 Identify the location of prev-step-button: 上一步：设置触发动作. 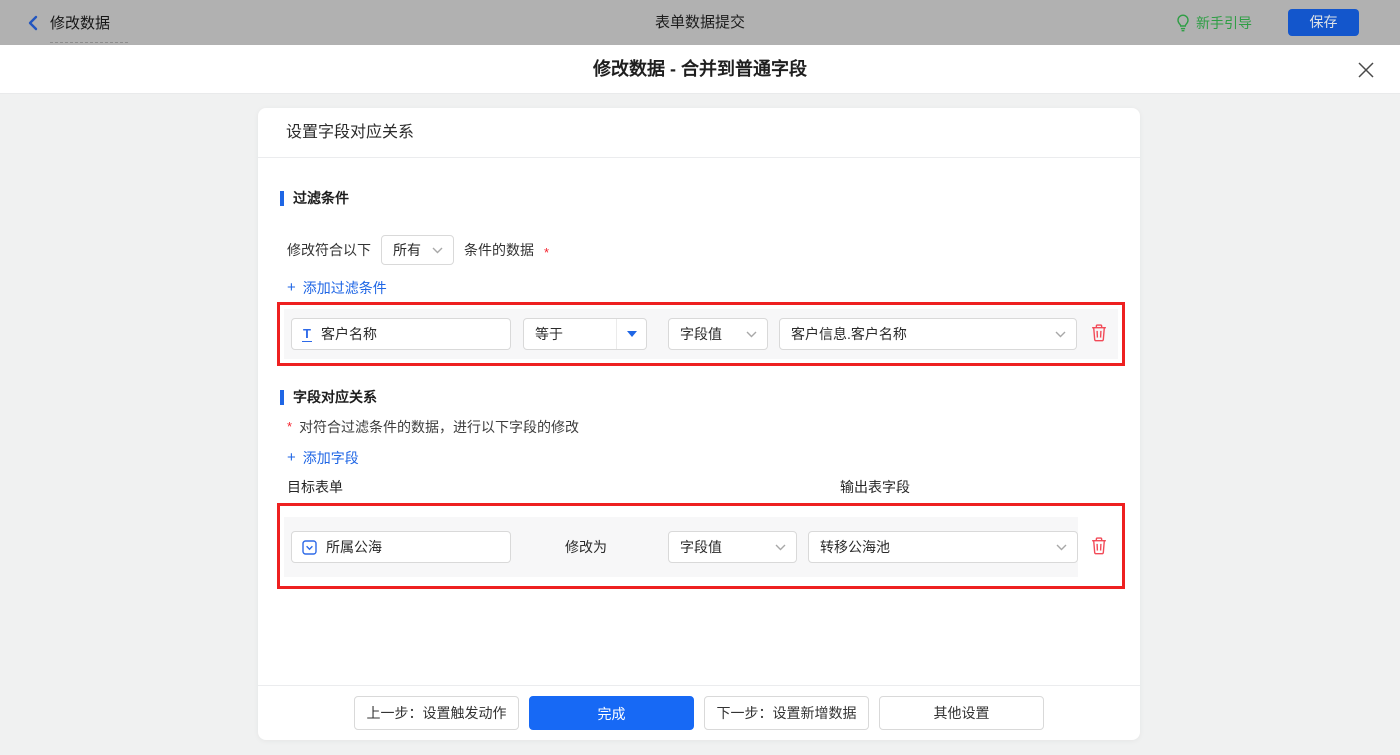
(436, 713).